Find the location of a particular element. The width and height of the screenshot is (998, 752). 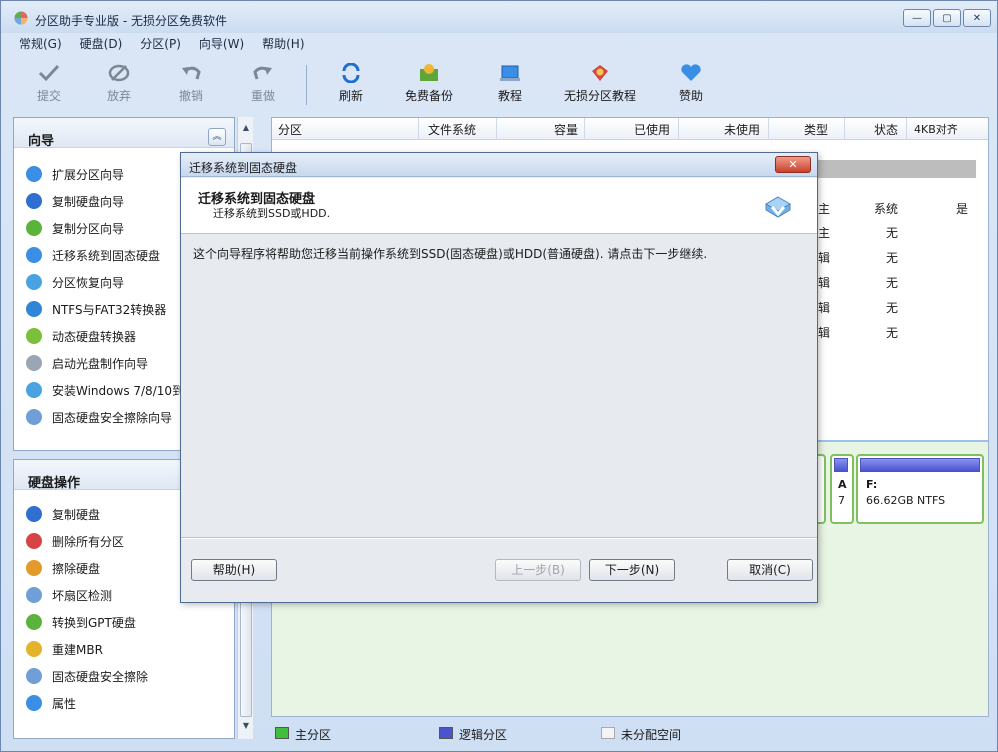

copy-partition-icon is located at coordinates (34, 228).